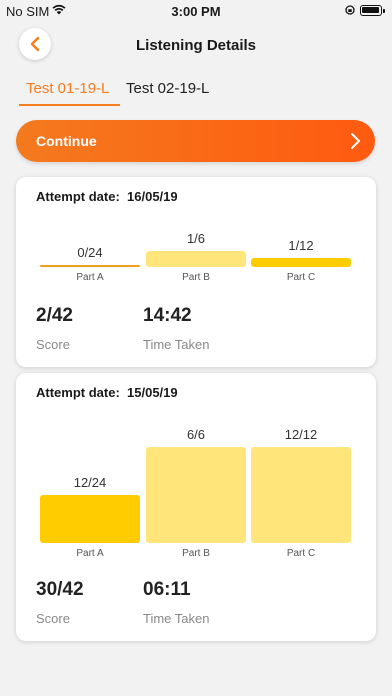  I want to click on status-bar: No SIM 3:00 PM, so click(196, 11).